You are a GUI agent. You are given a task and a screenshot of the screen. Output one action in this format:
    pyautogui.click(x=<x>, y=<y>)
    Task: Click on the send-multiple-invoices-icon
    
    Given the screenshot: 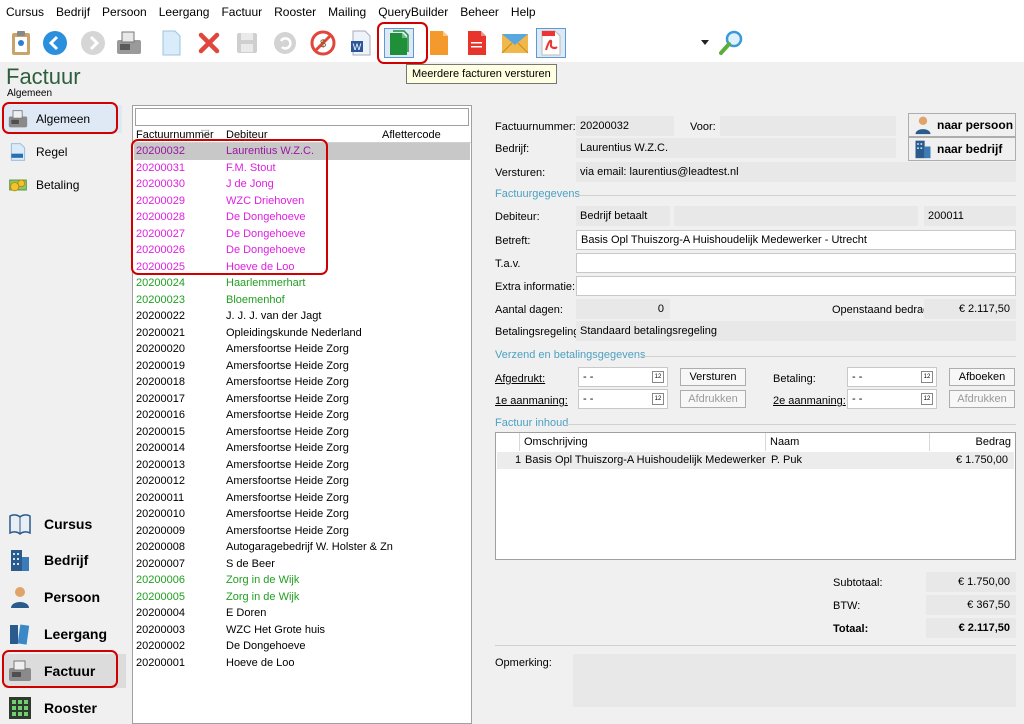 What is the action you would take?
    pyautogui.click(x=399, y=43)
    